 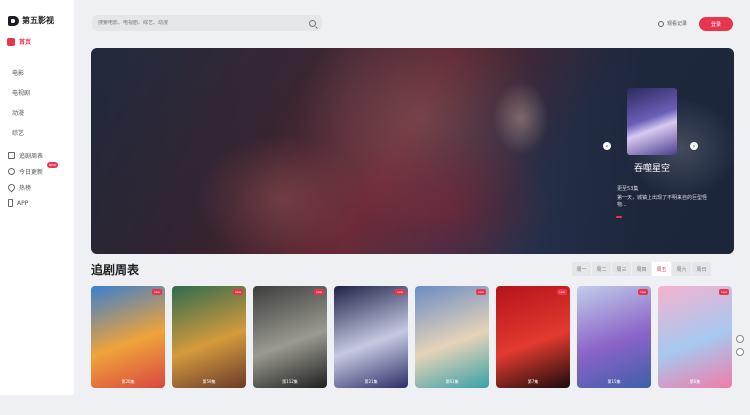 What do you see at coordinates (694, 146) in the screenshot?
I see `chevron-right-icon: ›` at bounding box center [694, 146].